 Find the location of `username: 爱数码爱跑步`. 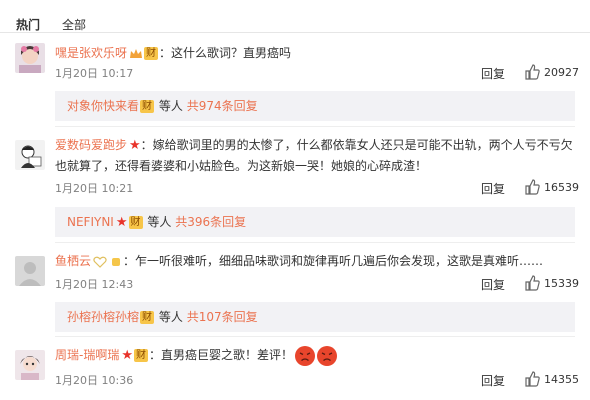

username: 爱数码爱跑步 is located at coordinates (91, 145).